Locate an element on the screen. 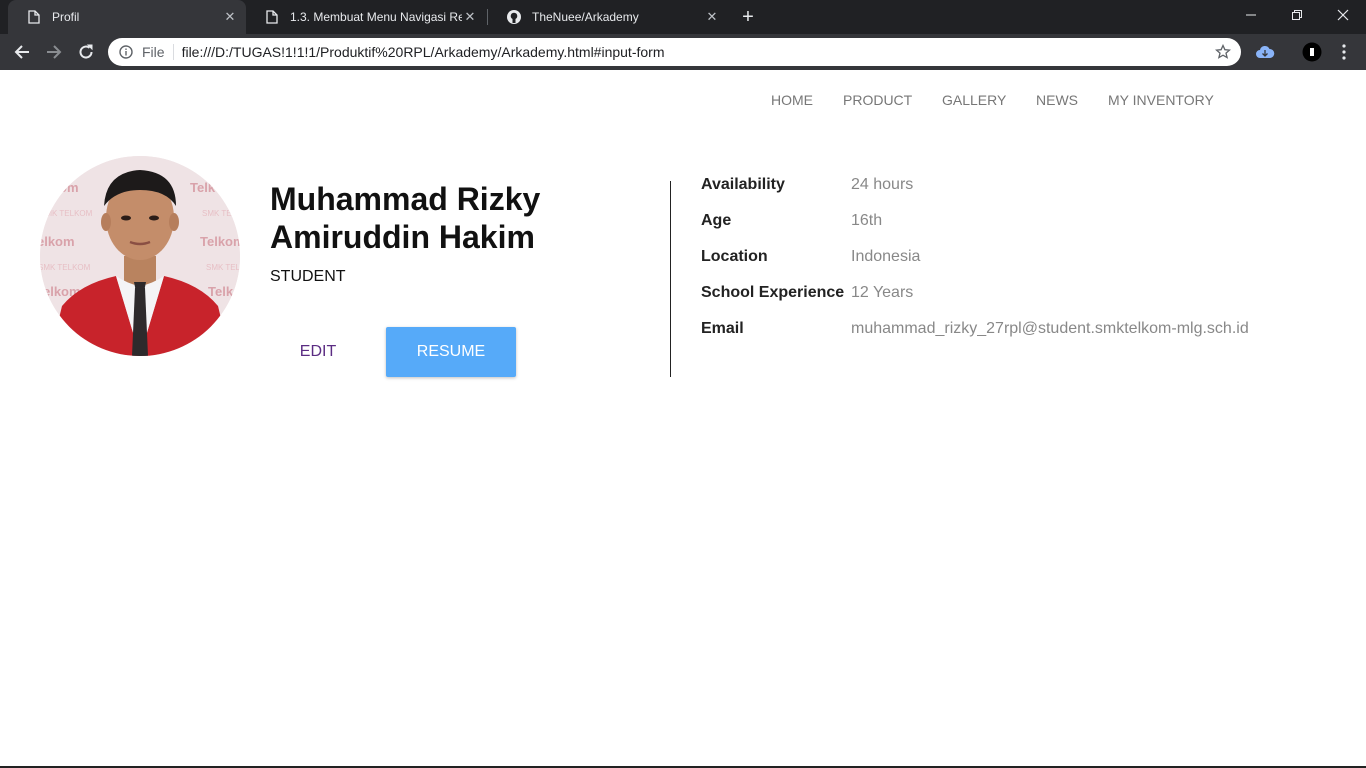 This screenshot has height=768, width=1366. tab-navigasi: 1.3. Membuat Menu Navigasi Responsive ✕ is located at coordinates (366, 17).